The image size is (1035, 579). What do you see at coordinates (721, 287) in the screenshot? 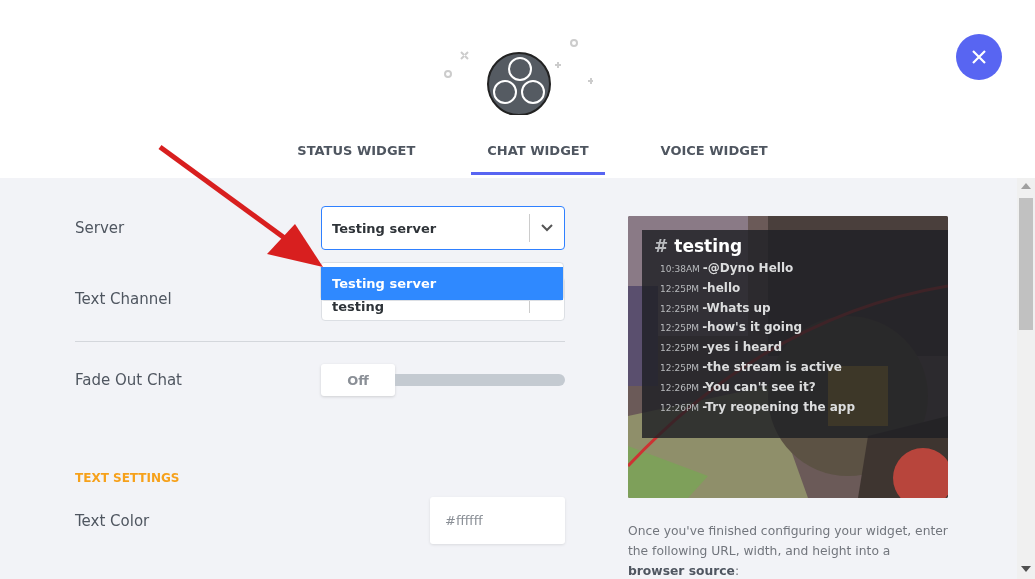
I see `message-text: -hello` at bounding box center [721, 287].